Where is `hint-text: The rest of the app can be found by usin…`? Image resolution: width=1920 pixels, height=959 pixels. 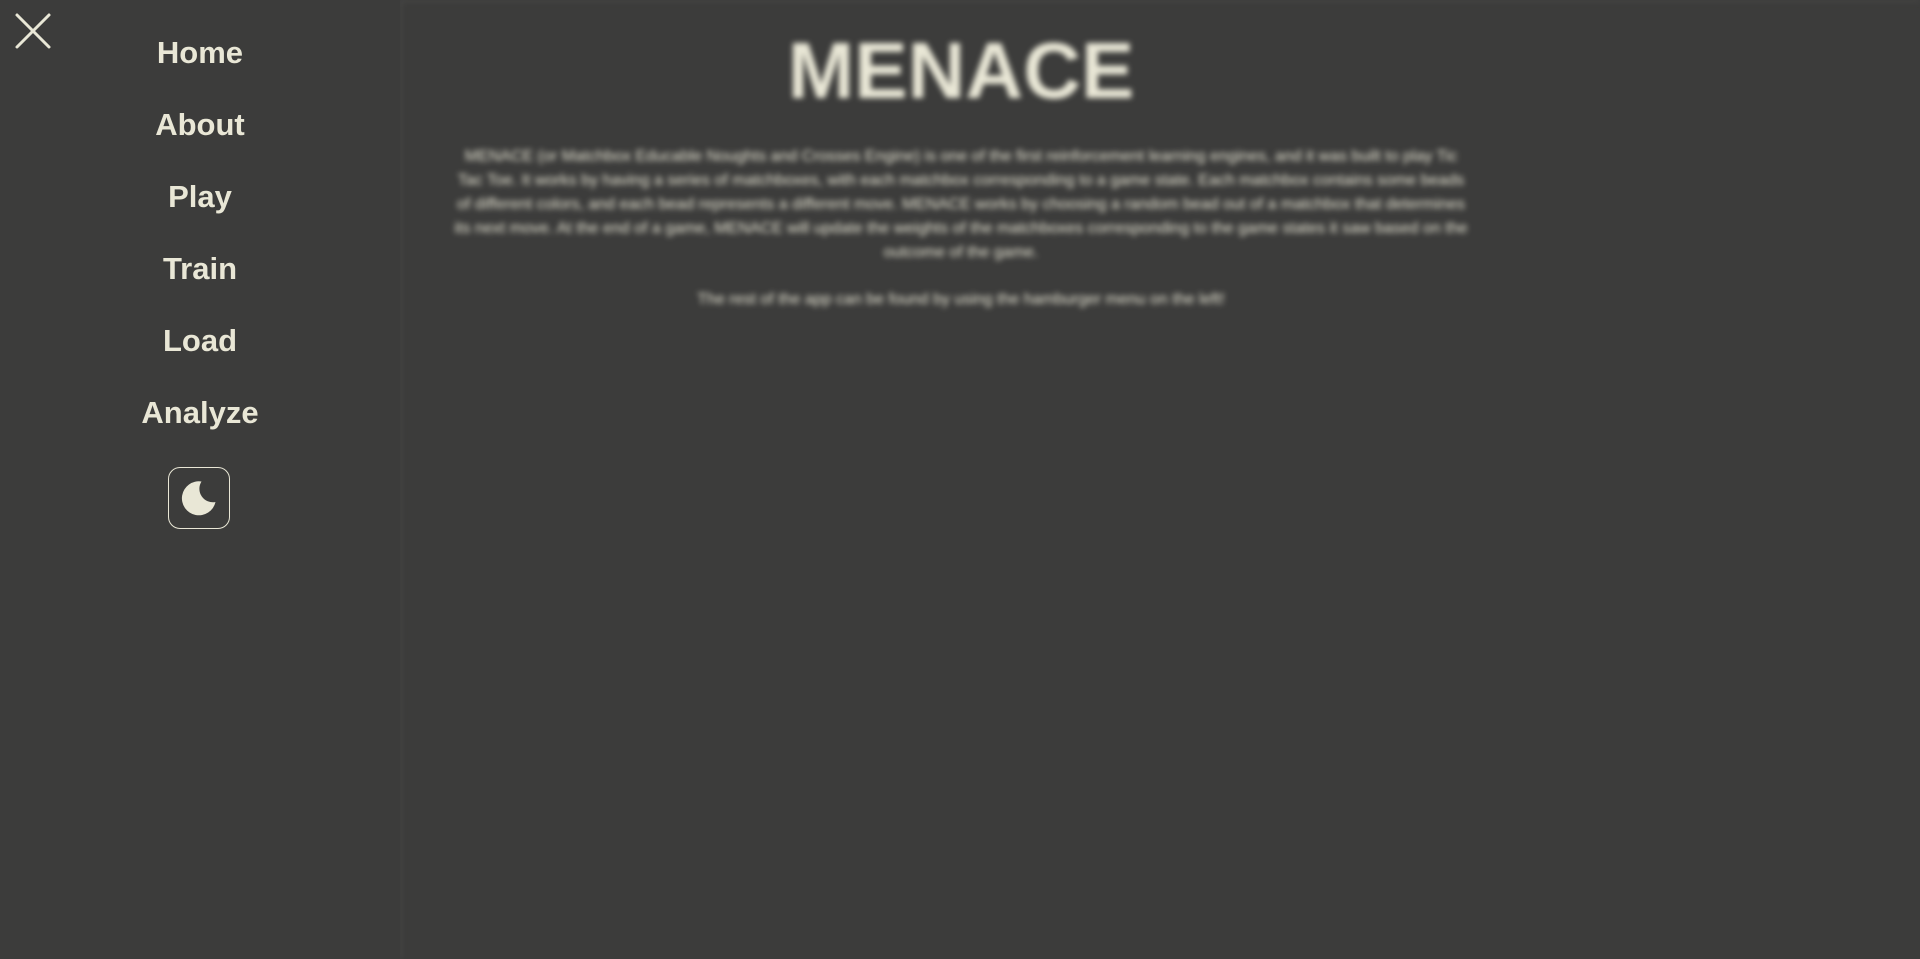 hint-text: The rest of the app can be found by usin… is located at coordinates (961, 299).